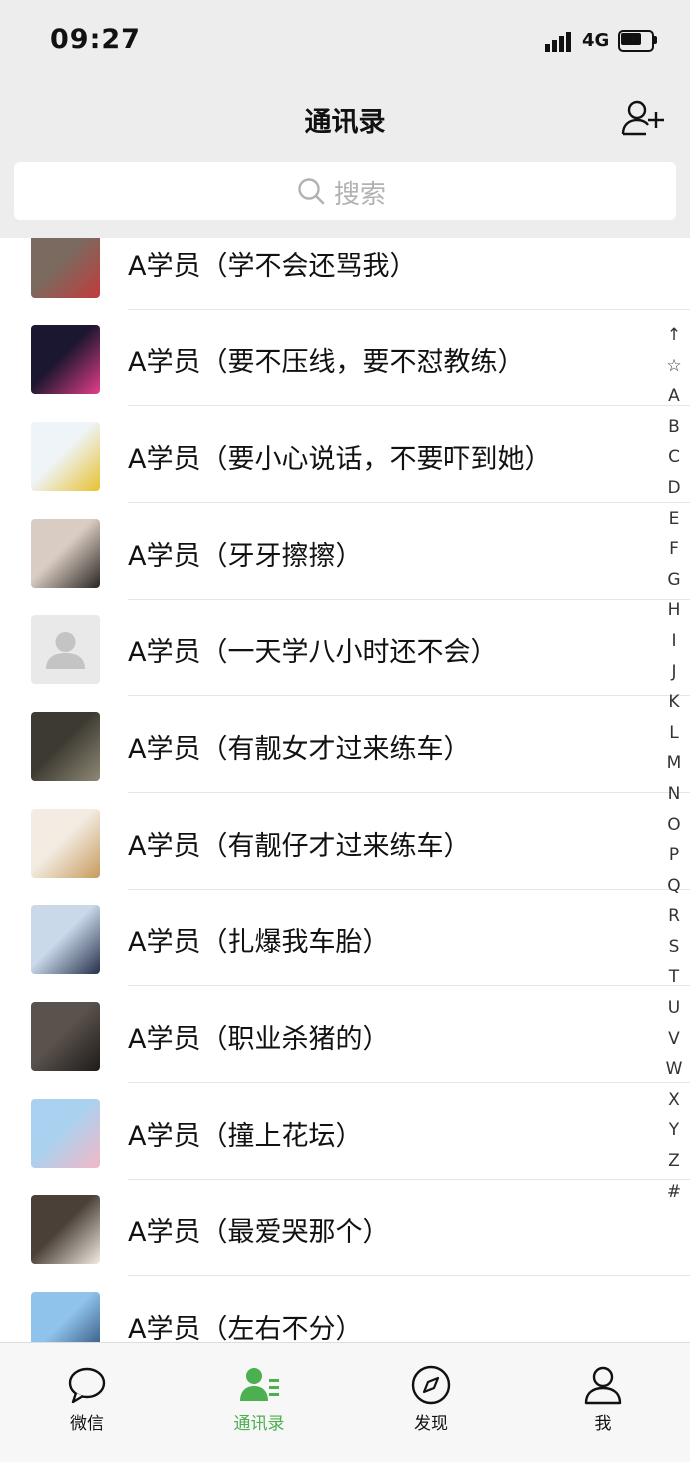 This screenshot has width=690, height=1462. Describe the element at coordinates (674, 886) in the screenshot. I see `index-letter: Q` at that location.